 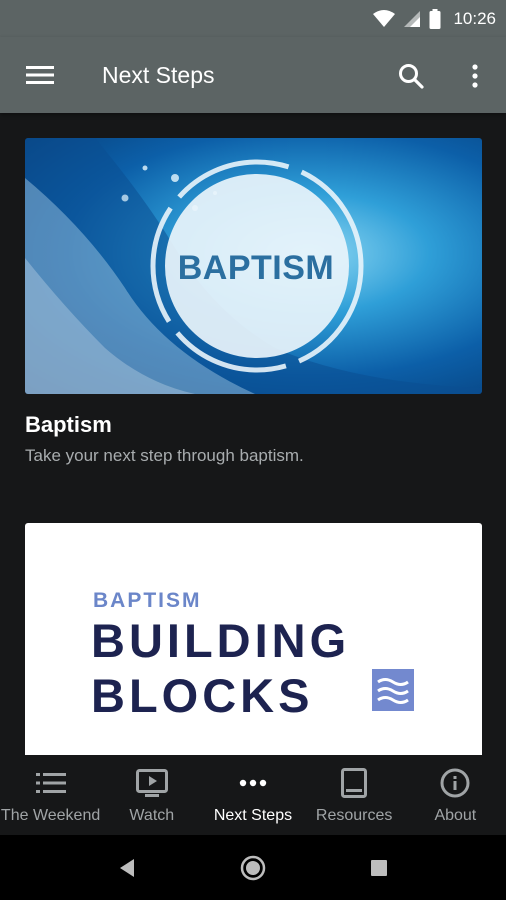 I want to click on recents-square-icon, so click(x=379, y=868).